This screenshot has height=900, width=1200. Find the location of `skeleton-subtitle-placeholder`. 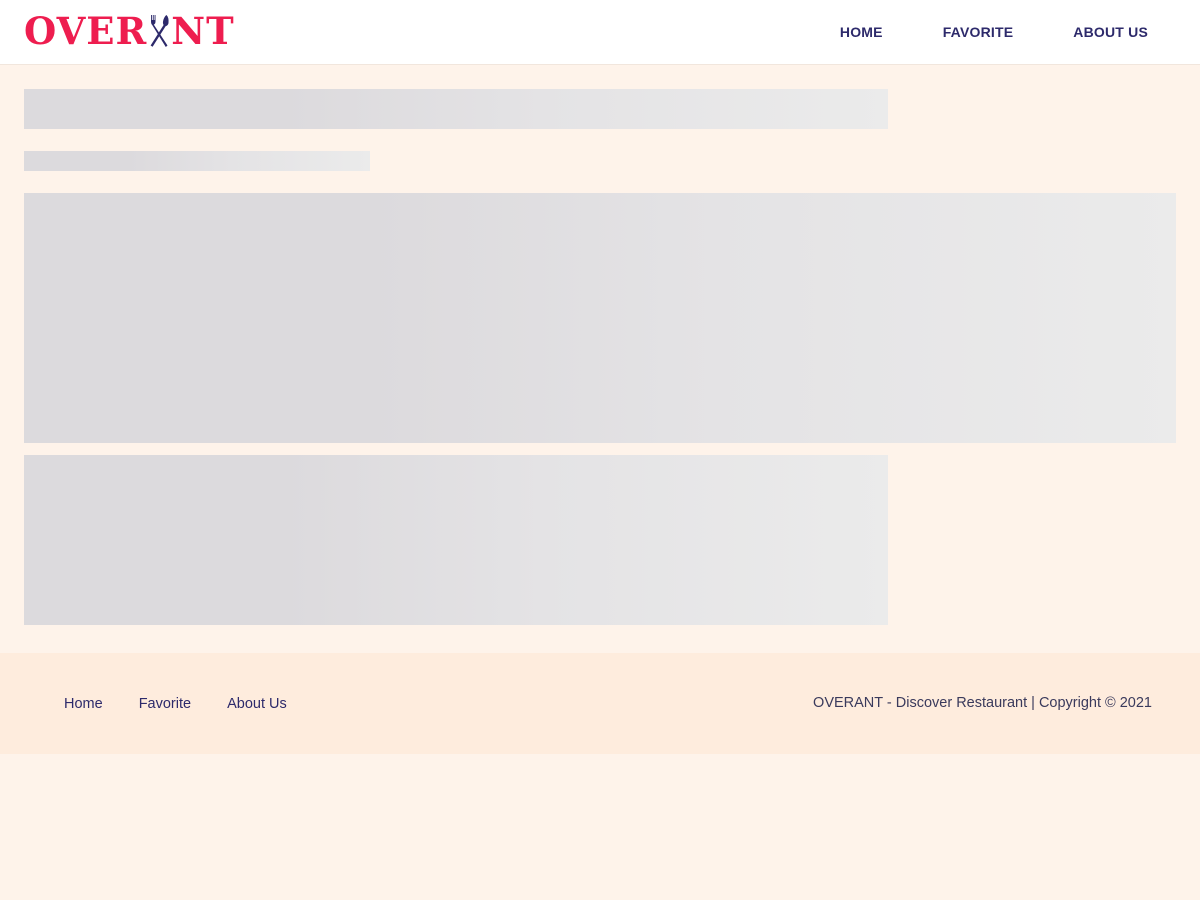

skeleton-subtitle-placeholder is located at coordinates (197, 161).